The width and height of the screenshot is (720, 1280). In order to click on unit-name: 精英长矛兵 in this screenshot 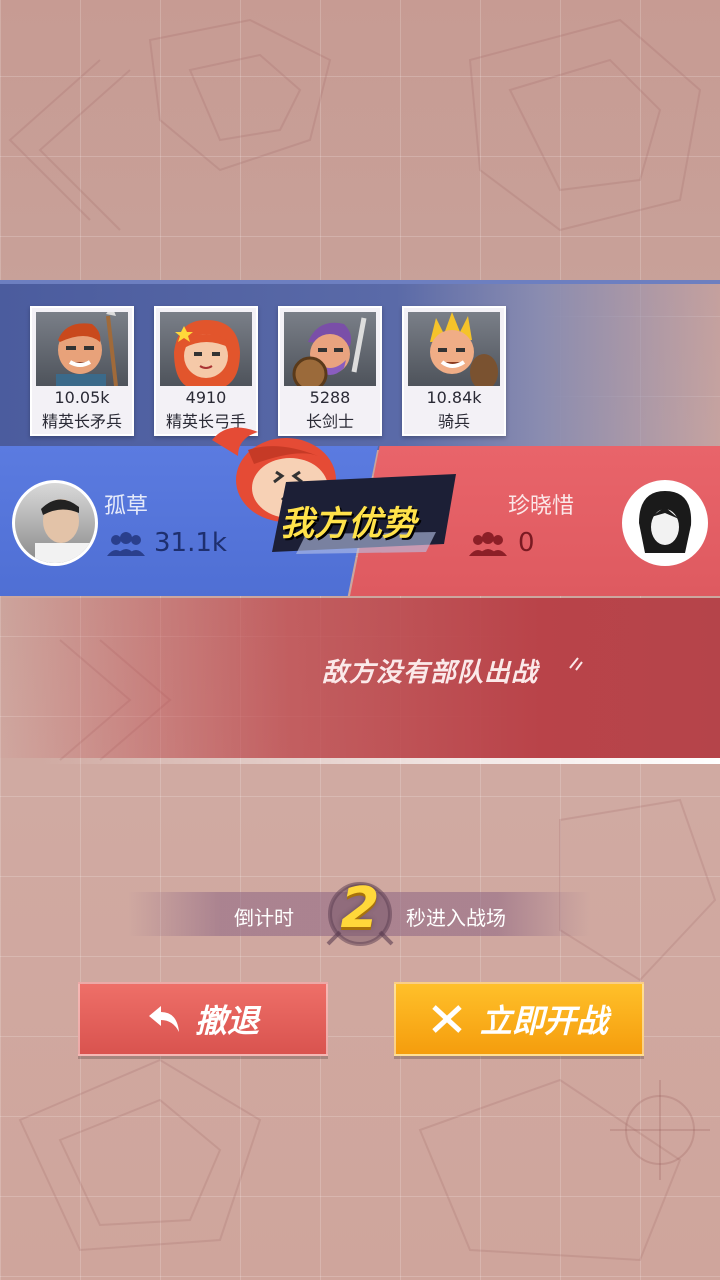, I will do `click(81, 421)`.